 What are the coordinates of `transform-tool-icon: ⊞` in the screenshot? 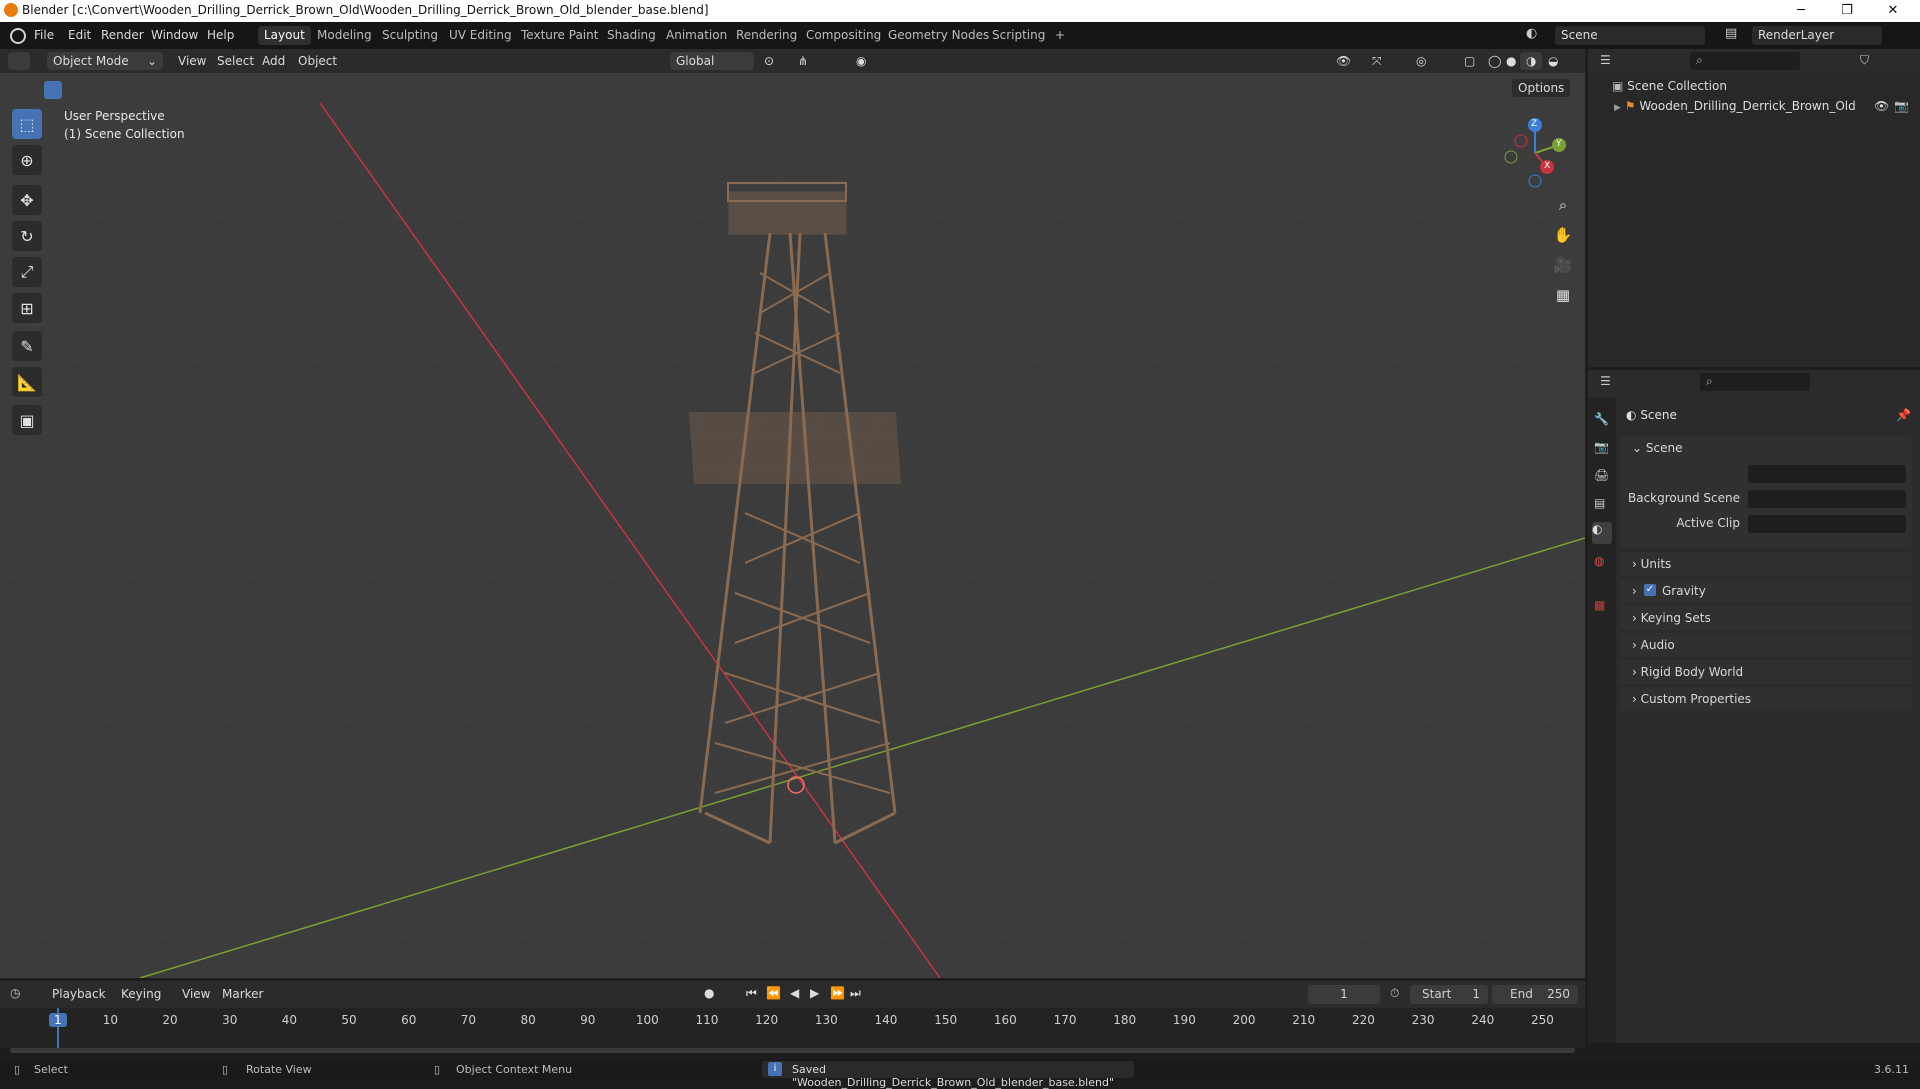 It's located at (27, 308).